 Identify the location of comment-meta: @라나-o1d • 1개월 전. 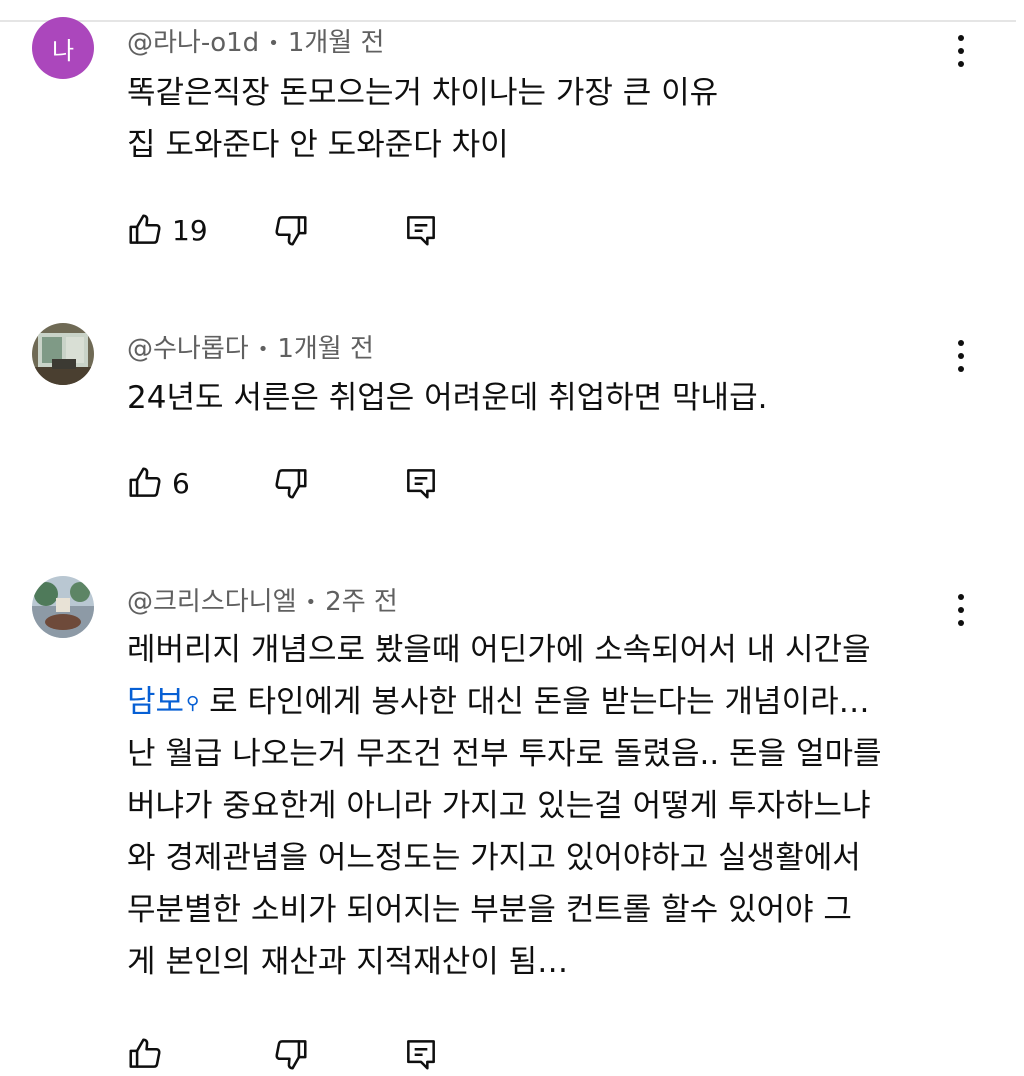
(255, 40).